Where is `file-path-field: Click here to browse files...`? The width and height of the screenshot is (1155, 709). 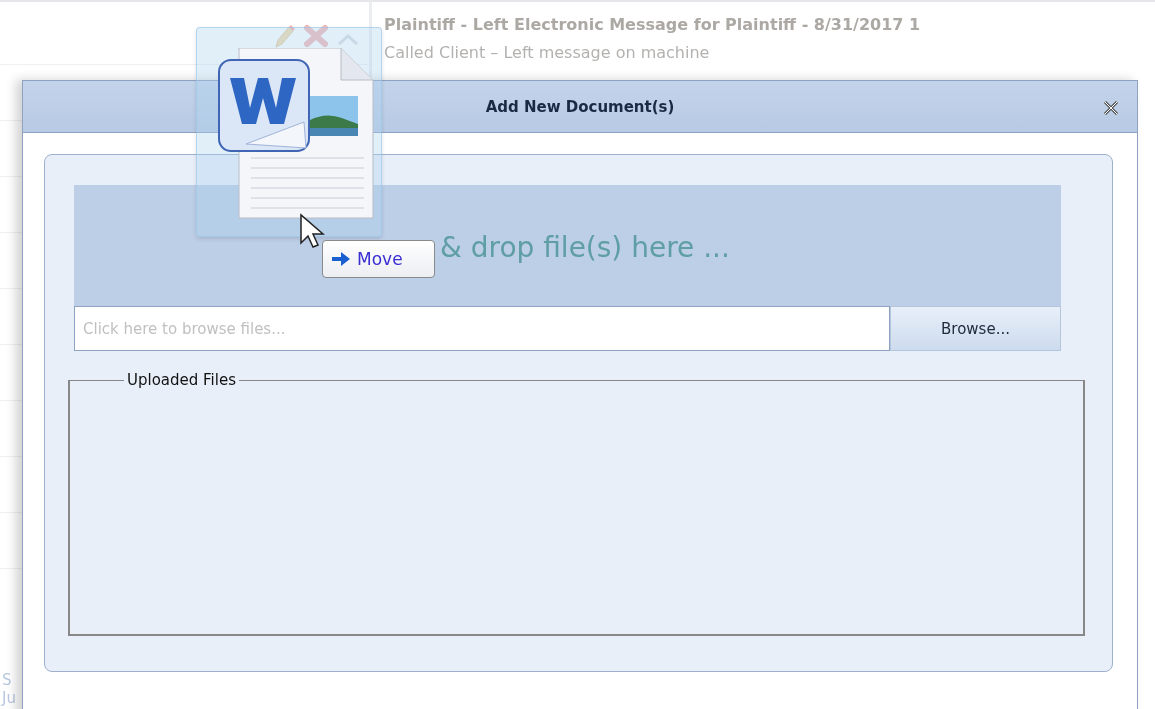 file-path-field: Click here to browse files... is located at coordinates (482, 328).